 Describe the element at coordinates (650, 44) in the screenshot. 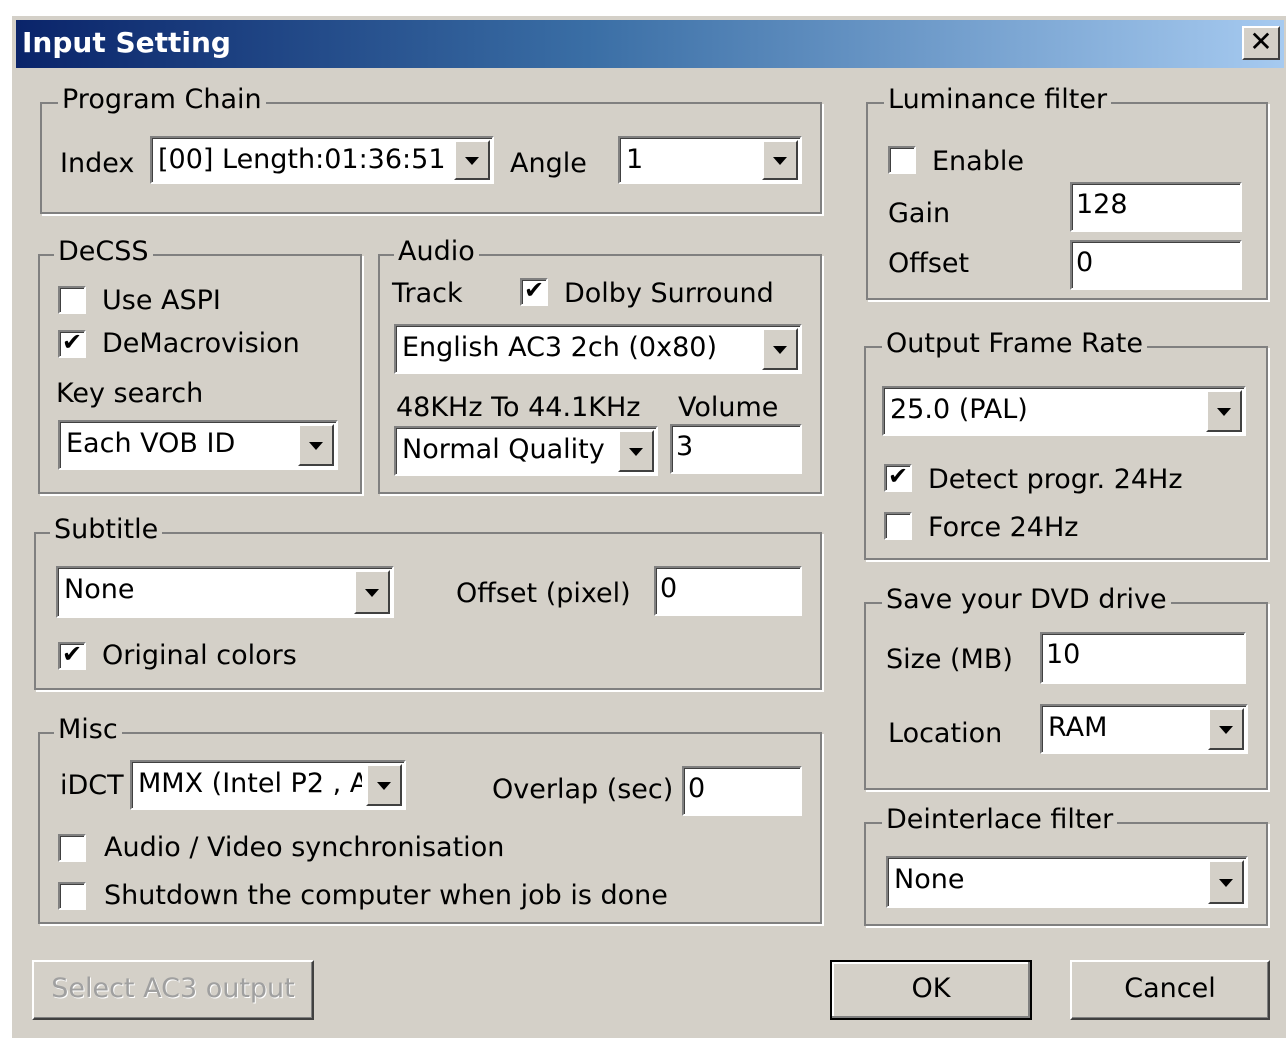

I see `title-bar: Input Setting ✕` at that location.